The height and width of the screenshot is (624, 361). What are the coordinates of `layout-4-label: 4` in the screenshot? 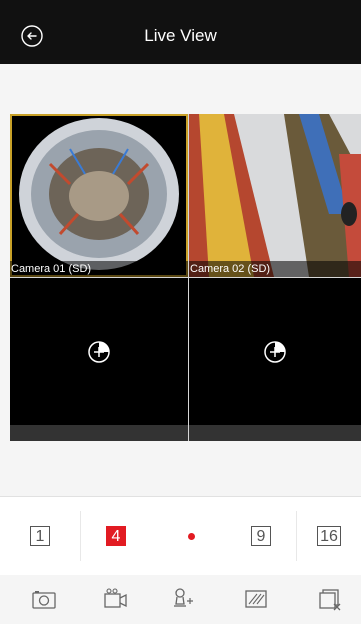 It's located at (116, 536).